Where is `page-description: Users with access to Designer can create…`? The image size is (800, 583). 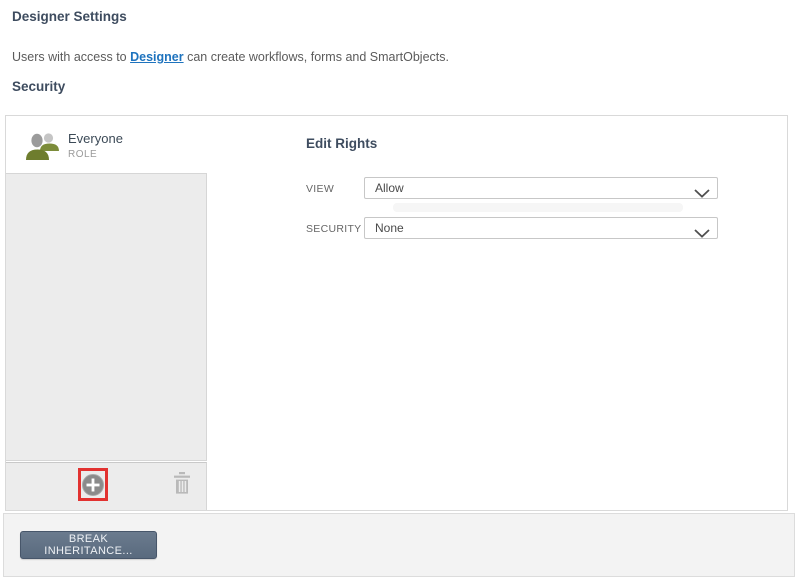
page-description: Users with access to Designer can create… is located at coordinates (230, 57).